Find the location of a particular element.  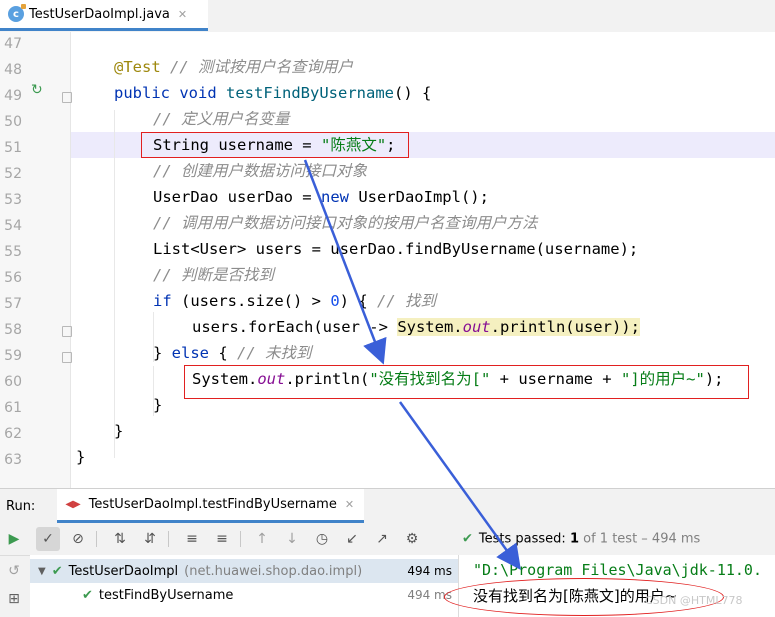

arrow-to-println is located at coordinates (345, 262).